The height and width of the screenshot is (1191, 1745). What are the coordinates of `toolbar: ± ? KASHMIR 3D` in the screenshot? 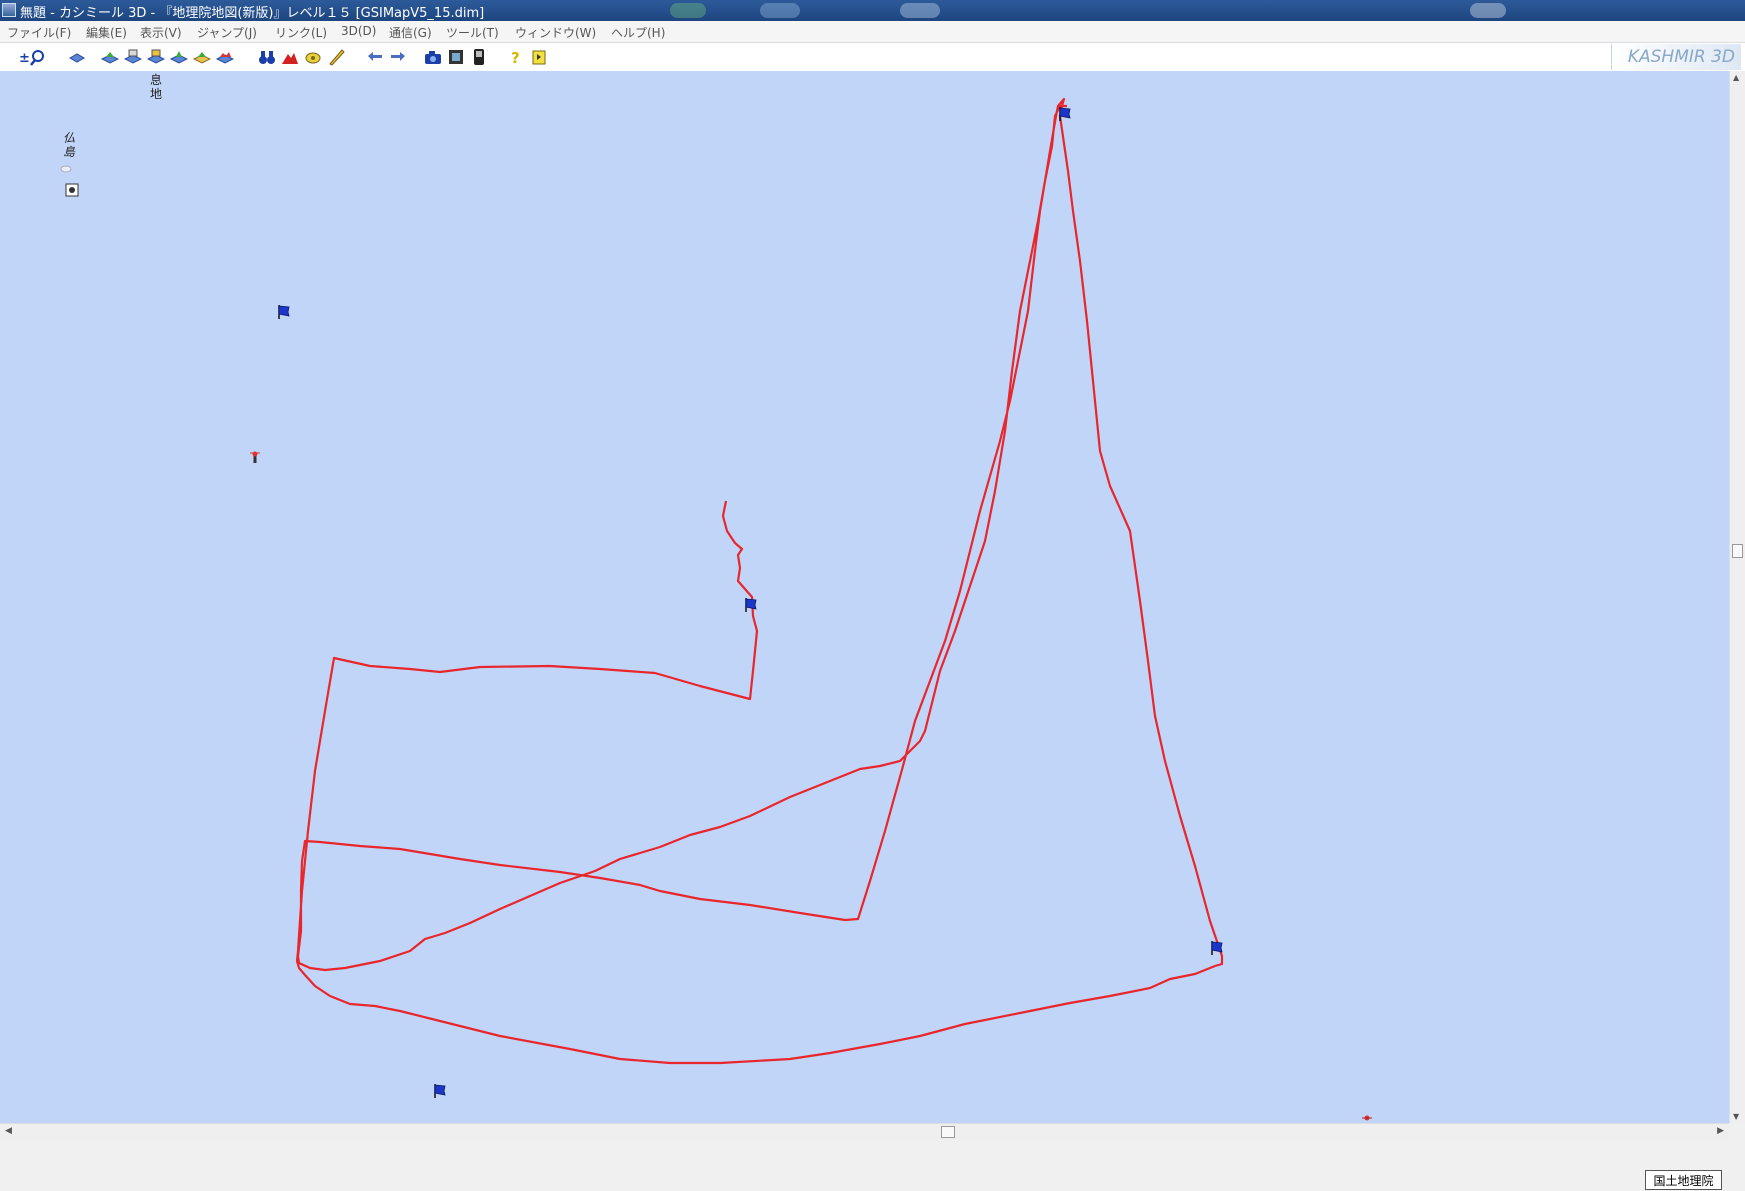 It's located at (872, 57).